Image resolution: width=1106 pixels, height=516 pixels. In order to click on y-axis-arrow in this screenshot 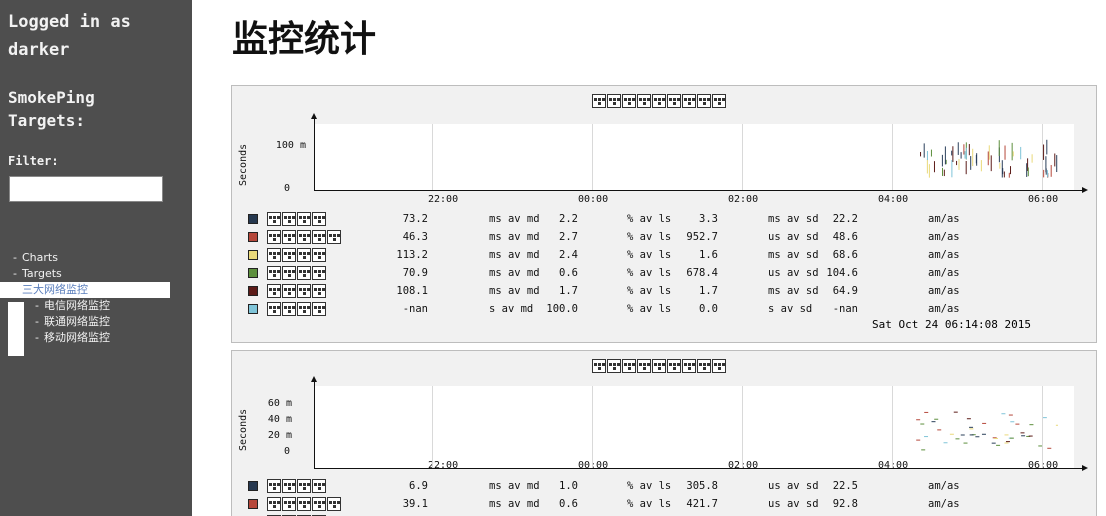, I will do `click(314, 116)`.